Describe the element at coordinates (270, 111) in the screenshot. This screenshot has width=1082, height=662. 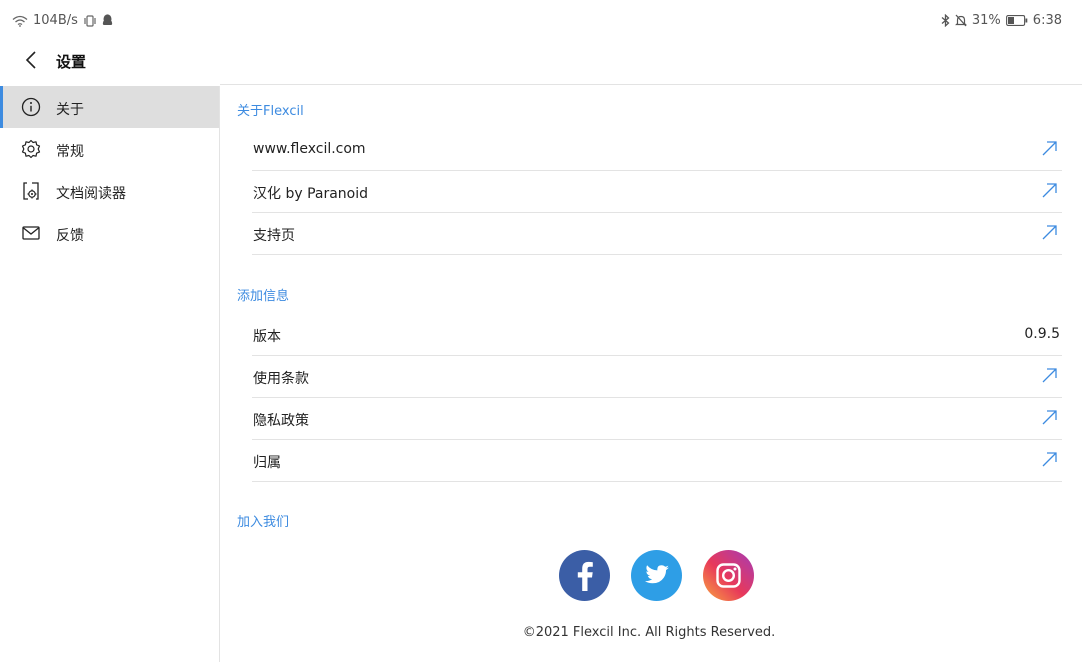
I see `section-title-about: 关于Flexcil` at that location.